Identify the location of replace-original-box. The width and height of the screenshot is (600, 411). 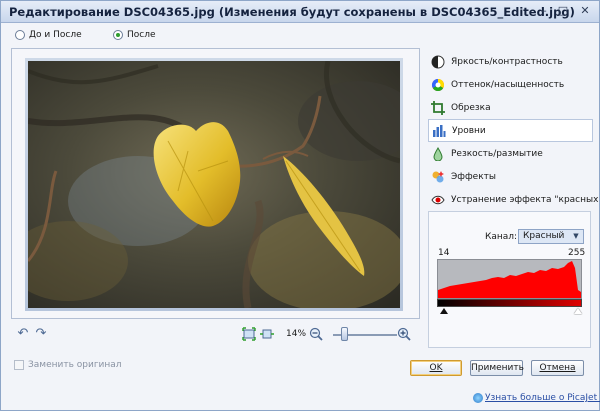
(19, 365).